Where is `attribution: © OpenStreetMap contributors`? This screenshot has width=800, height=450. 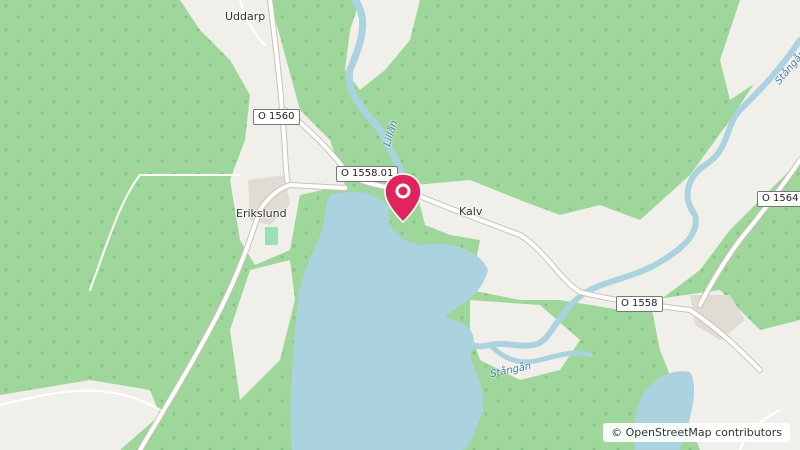 attribution: © OpenStreetMap contributors is located at coordinates (696, 432).